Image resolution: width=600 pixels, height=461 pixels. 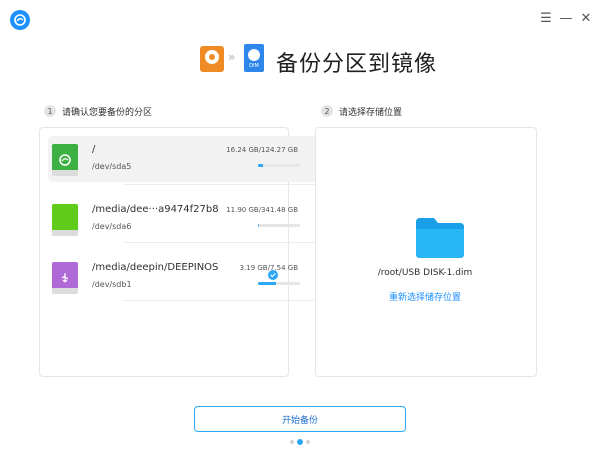 I want to click on start-backup-button: 开始备份, so click(x=300, y=419).